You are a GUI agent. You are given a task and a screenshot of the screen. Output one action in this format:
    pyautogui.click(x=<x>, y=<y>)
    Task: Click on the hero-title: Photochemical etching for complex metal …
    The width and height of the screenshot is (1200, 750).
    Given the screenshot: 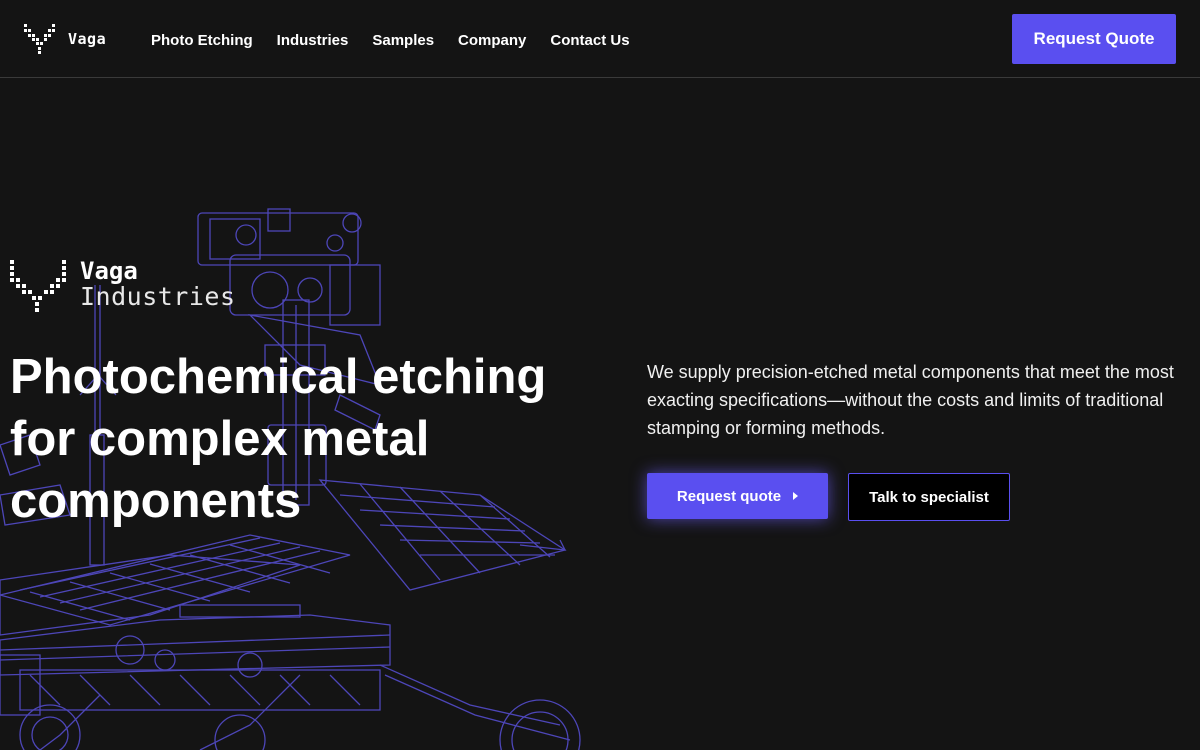 What is the action you would take?
    pyautogui.click(x=278, y=439)
    